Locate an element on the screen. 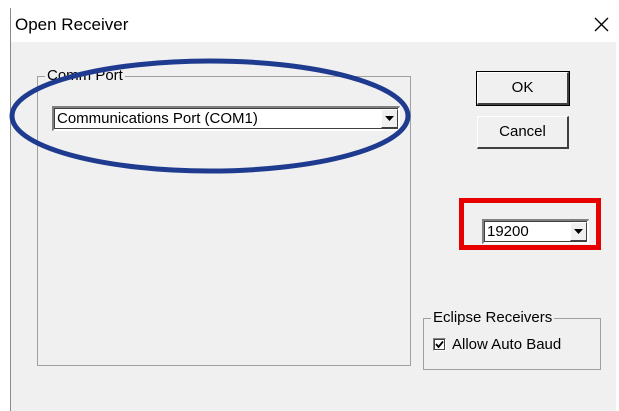 The height and width of the screenshot is (411, 619). close-button is located at coordinates (601, 25).